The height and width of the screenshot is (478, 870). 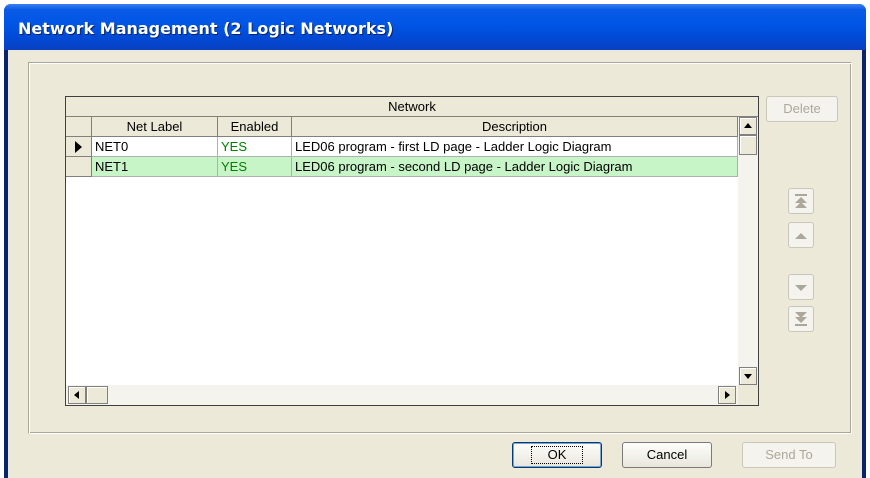 What do you see at coordinates (206, 28) in the screenshot?
I see `window-title: Network Management (2 Logic Networks)` at bounding box center [206, 28].